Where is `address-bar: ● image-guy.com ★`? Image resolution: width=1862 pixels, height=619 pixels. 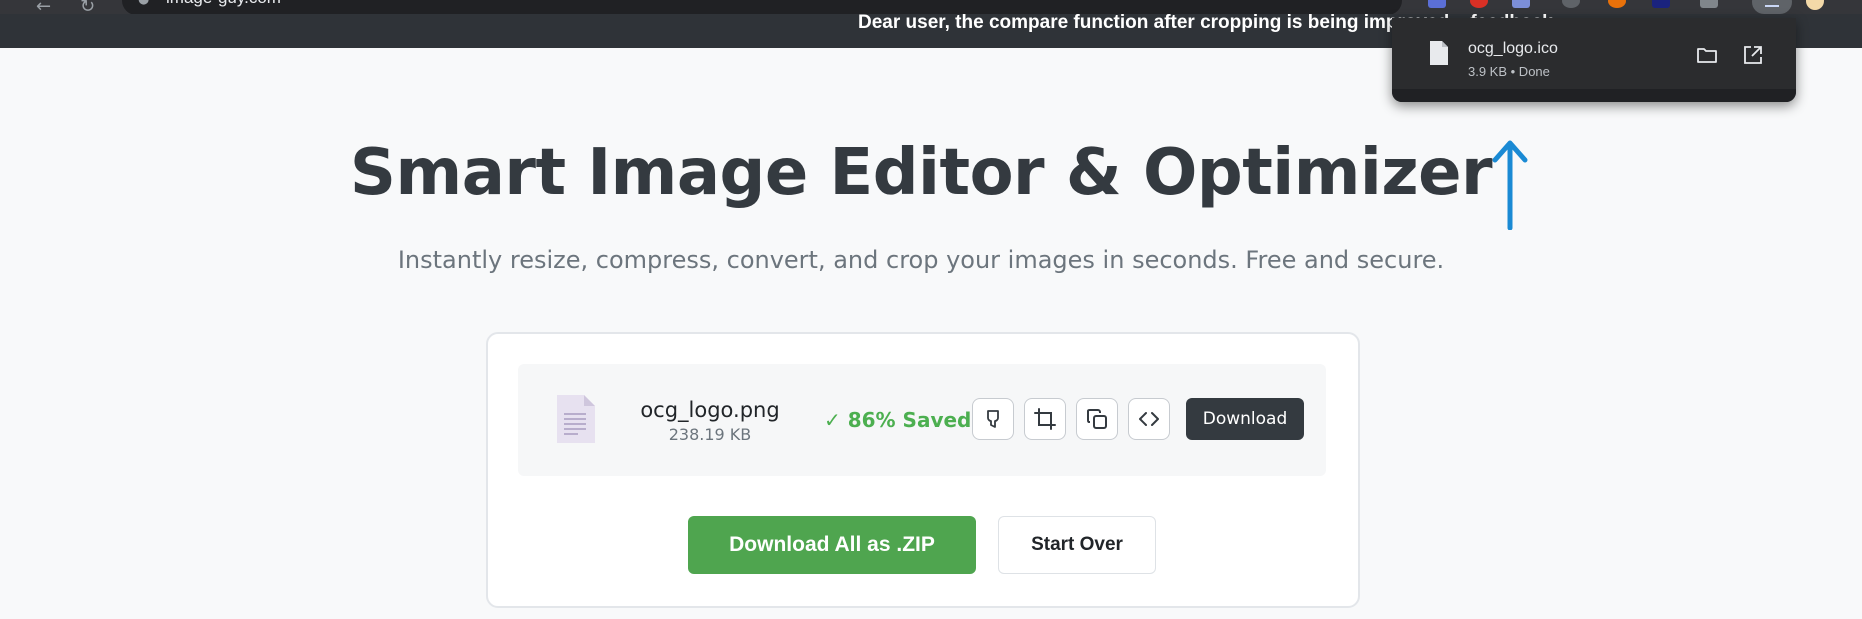 address-bar: ● image-guy.com ★ is located at coordinates (816, 7).